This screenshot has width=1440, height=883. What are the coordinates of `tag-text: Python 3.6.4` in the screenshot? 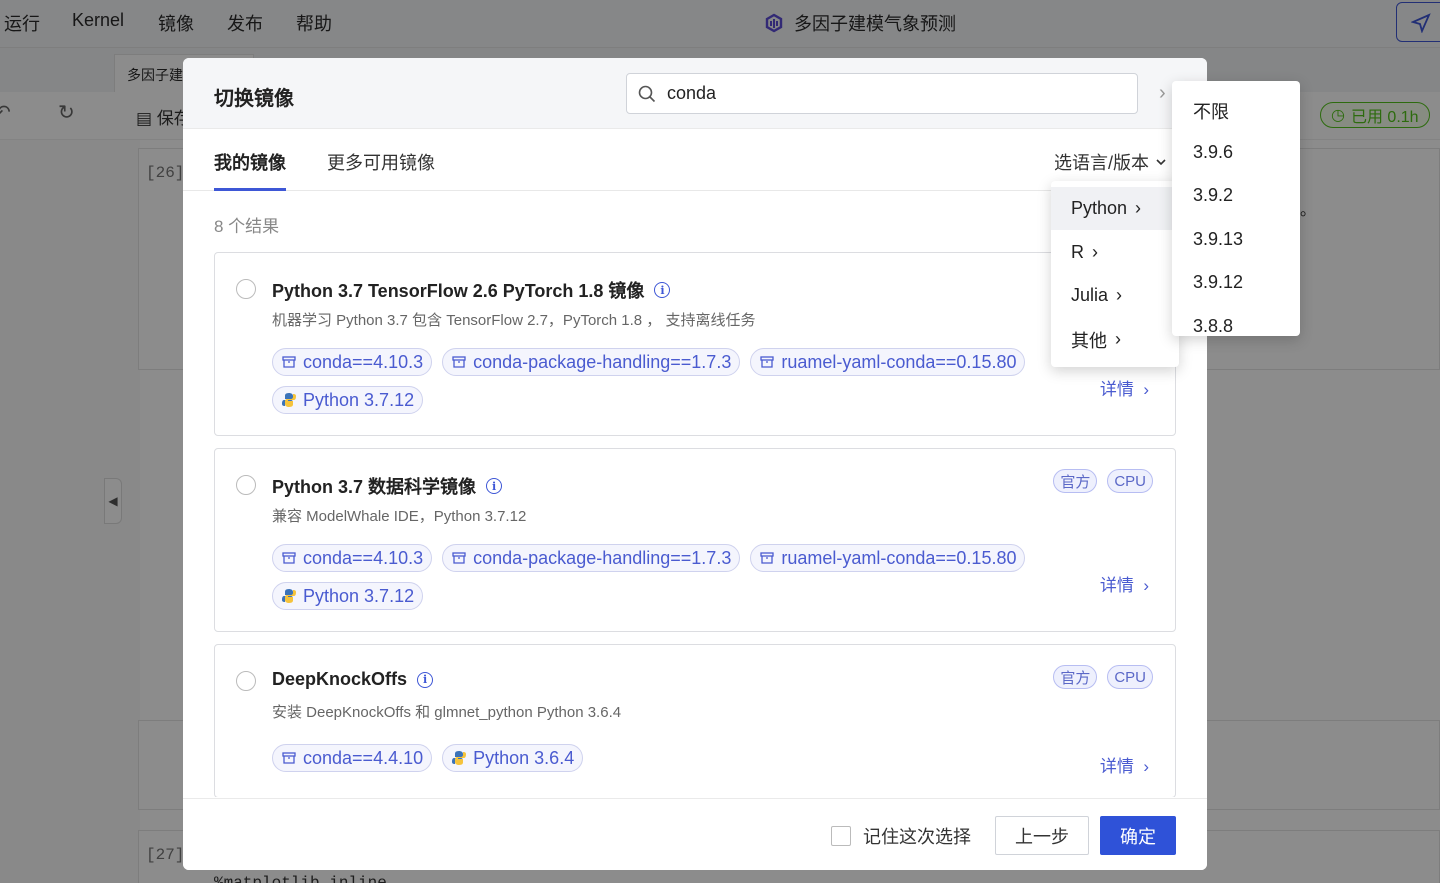 It's located at (524, 757).